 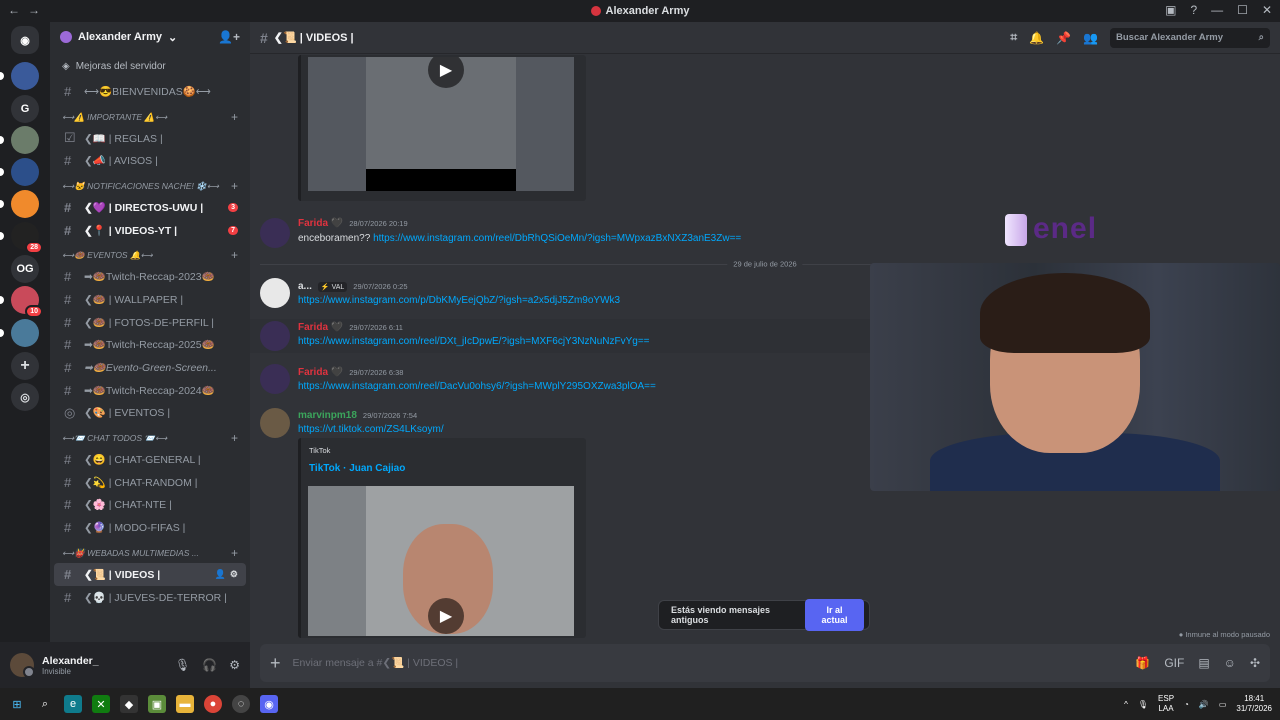 I want to click on chevron-up-icon: ^, so click(x=1126, y=704).